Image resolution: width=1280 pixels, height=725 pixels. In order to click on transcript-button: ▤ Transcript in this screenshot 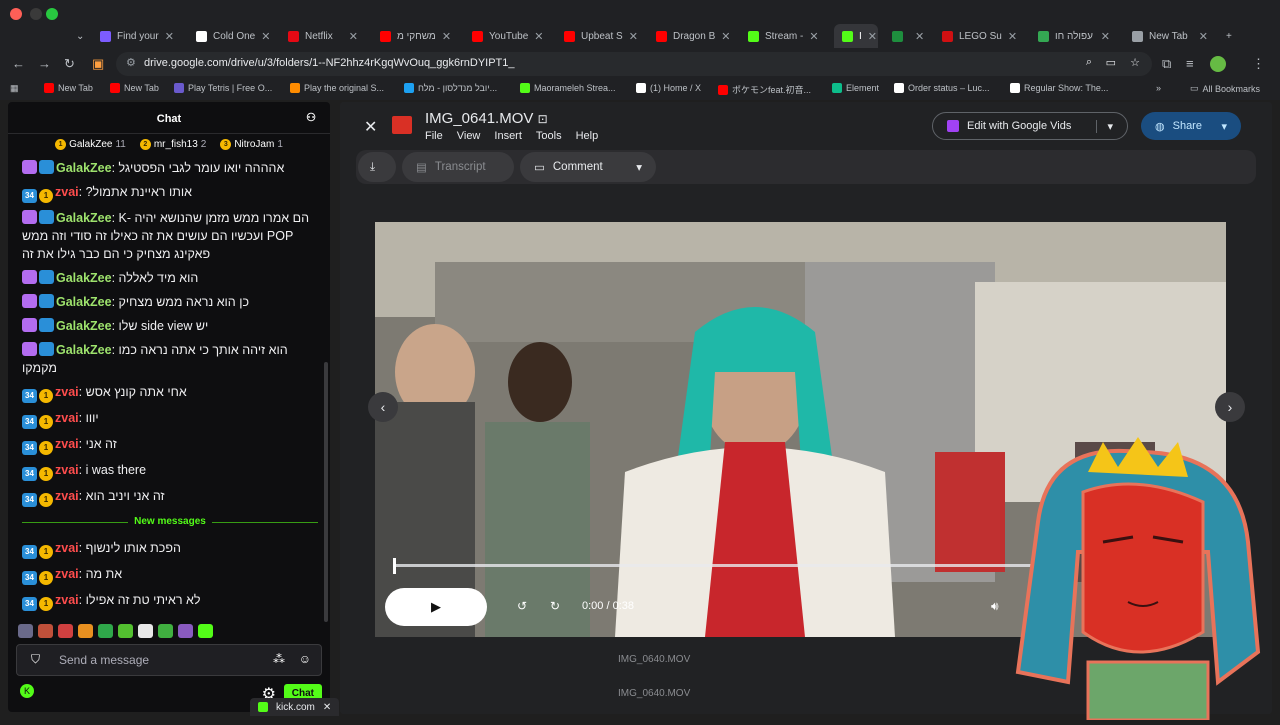, I will do `click(458, 167)`.